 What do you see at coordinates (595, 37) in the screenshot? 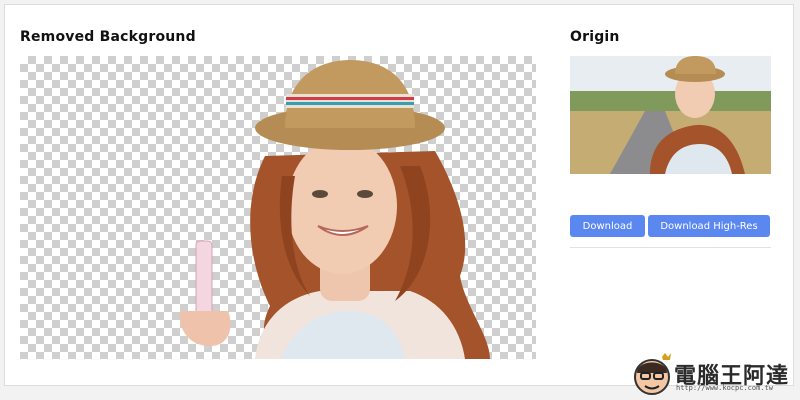
I see `origin-title: Origin` at bounding box center [595, 37].